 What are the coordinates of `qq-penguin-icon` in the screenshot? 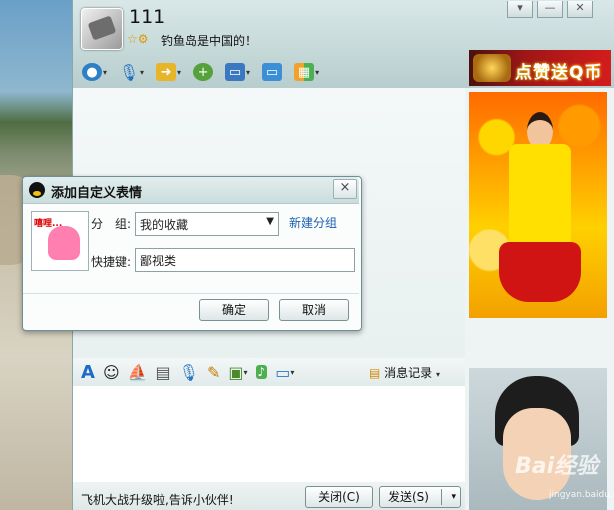 It's located at (37, 190).